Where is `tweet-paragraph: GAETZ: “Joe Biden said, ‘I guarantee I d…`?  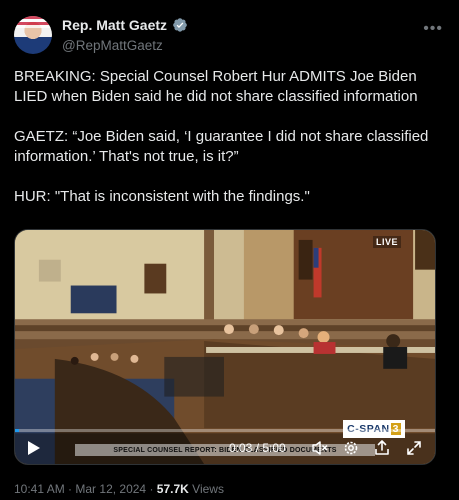
tweet-paragraph: GAETZ: “Joe Biden said, ‘I guarantee I d… is located at coordinates (221, 146).